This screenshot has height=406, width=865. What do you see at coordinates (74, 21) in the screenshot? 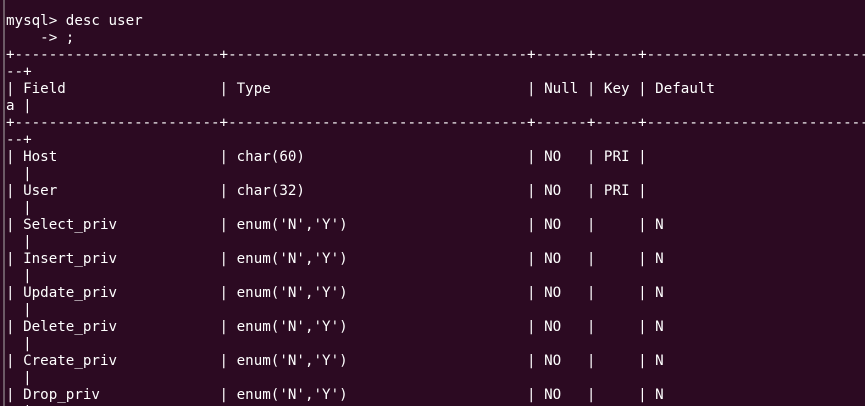
I see `prompt-command-line: mysql> desc user` at bounding box center [74, 21].